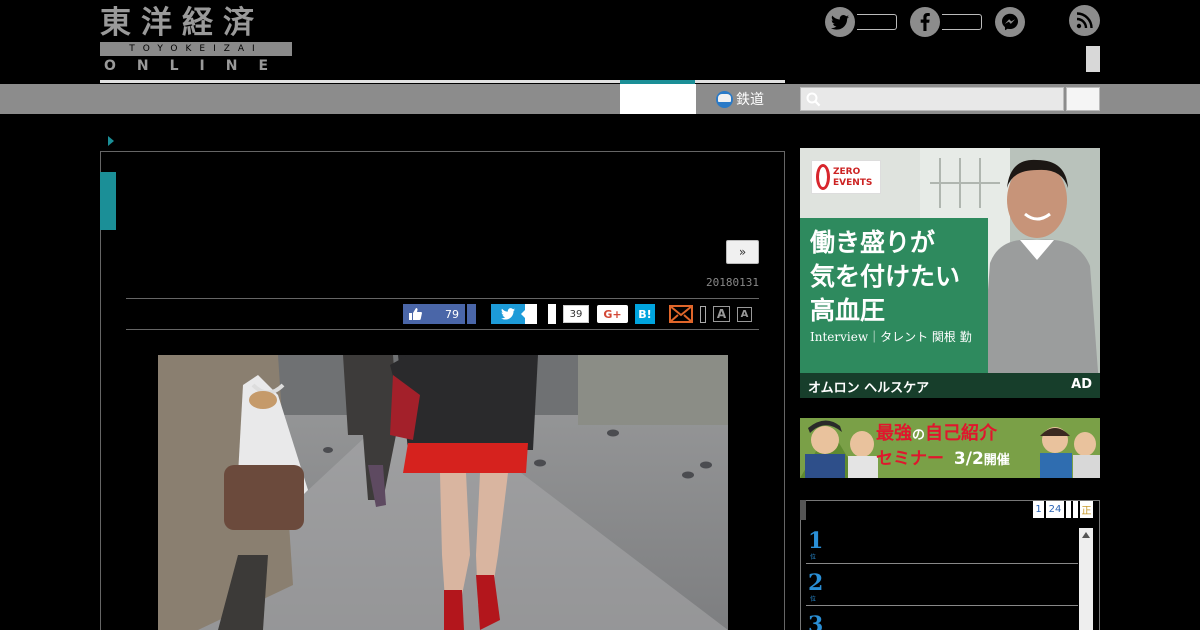 The width and height of the screenshot is (1200, 630). Describe the element at coordinates (442, 298) in the screenshot. I see `share-top-divider` at that location.